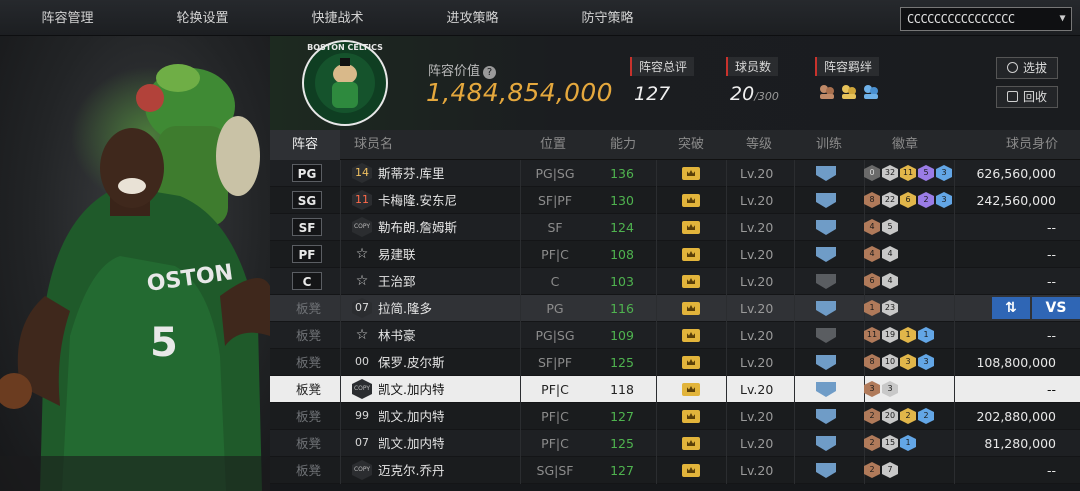 Image resolution: width=1080 pixels, height=491 pixels. I want to click on recycle-button: 回收, so click(1027, 97).